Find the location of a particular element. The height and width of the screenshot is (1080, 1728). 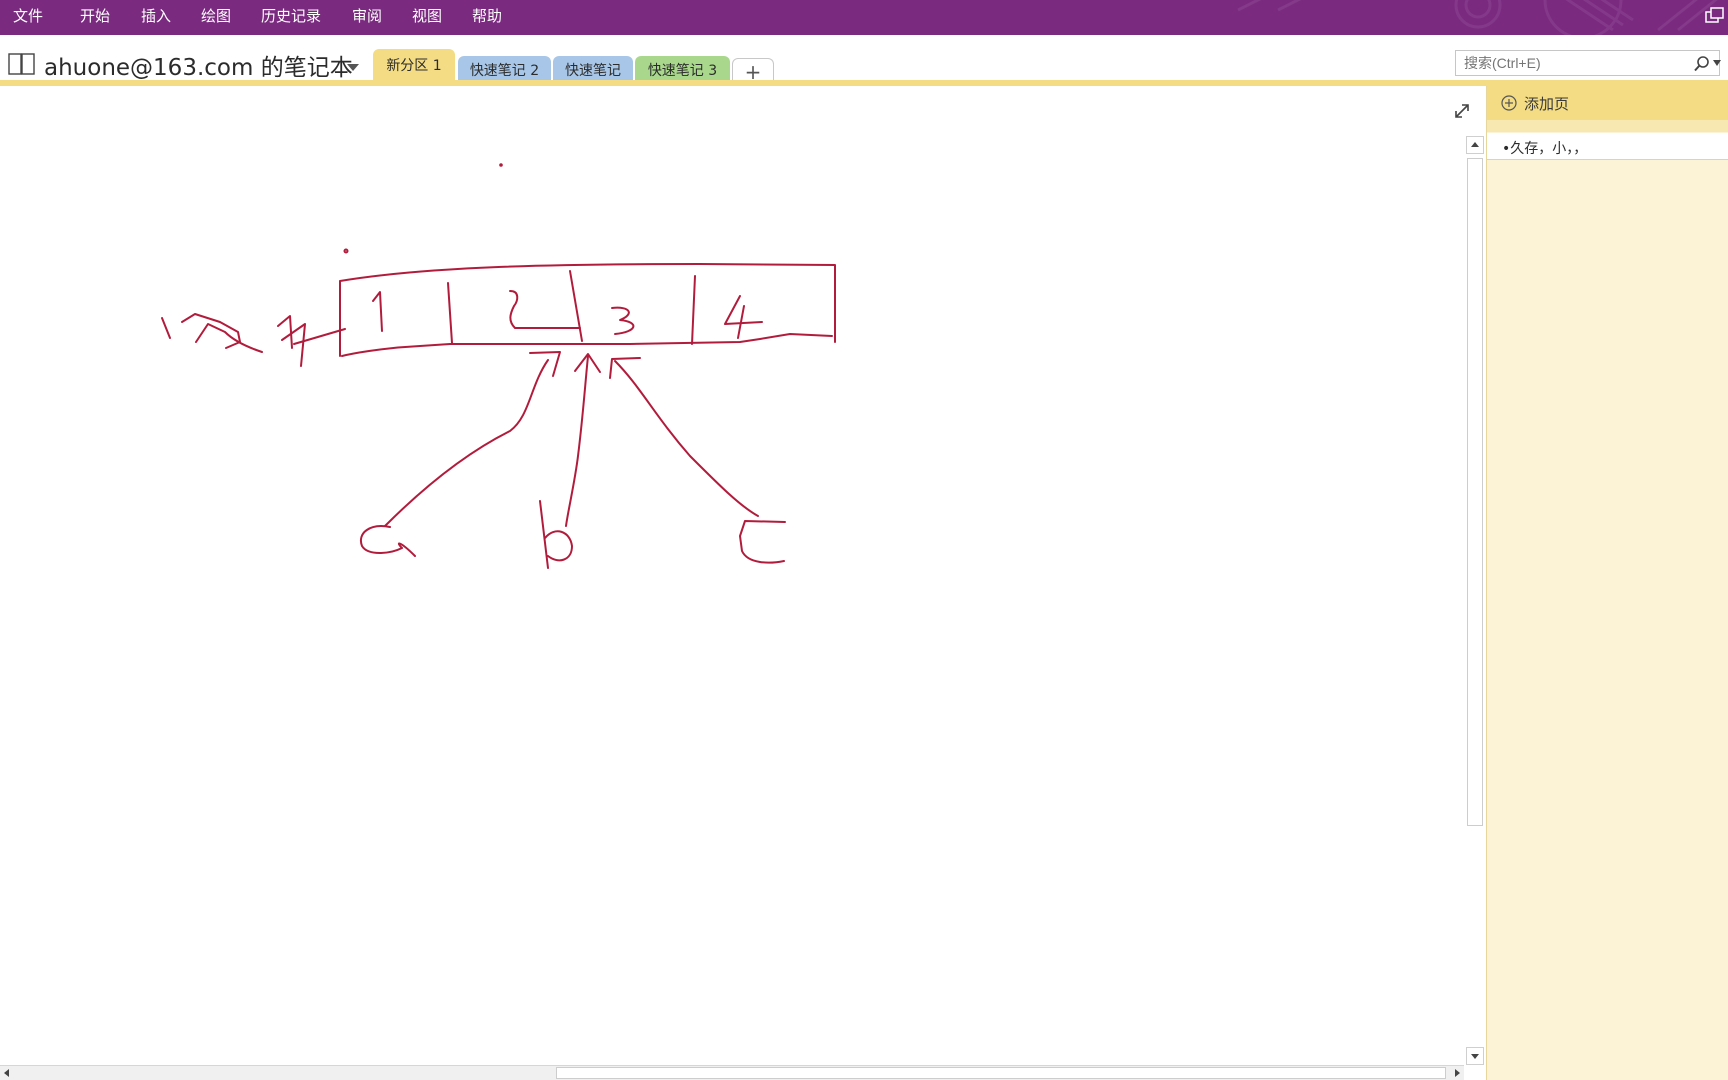

menu-draw: 绘图 is located at coordinates (216, 17).